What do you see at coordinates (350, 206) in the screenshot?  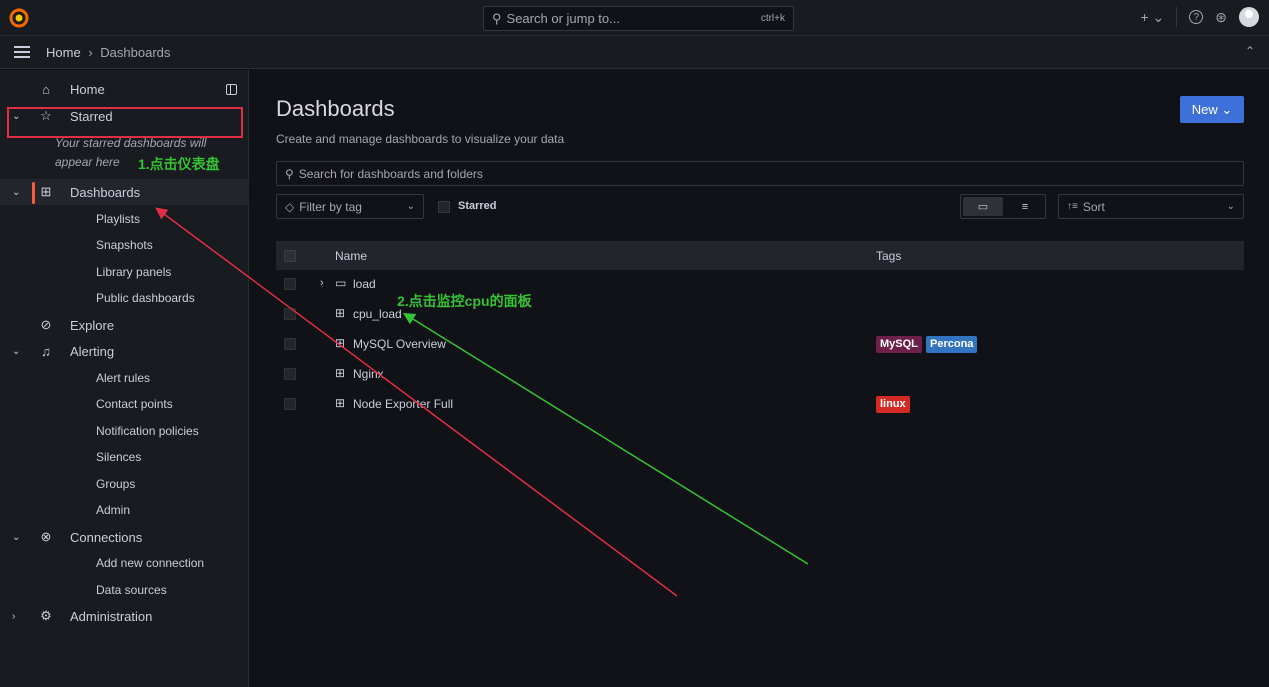 I see `tag-filter-select: ◇ Filter by tag ⌄` at bounding box center [350, 206].